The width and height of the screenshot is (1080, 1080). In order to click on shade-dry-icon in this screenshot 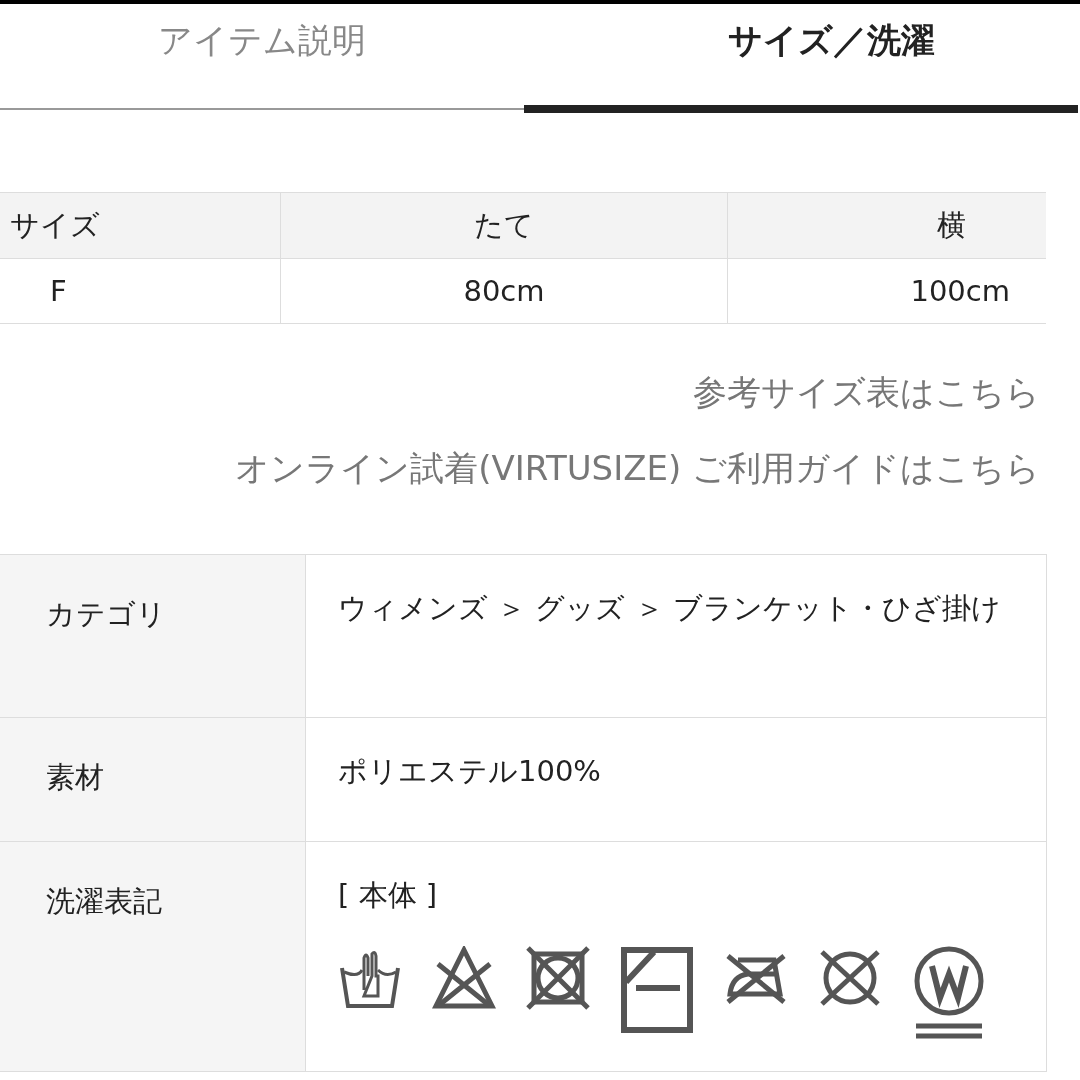, I will do `click(657, 990)`.